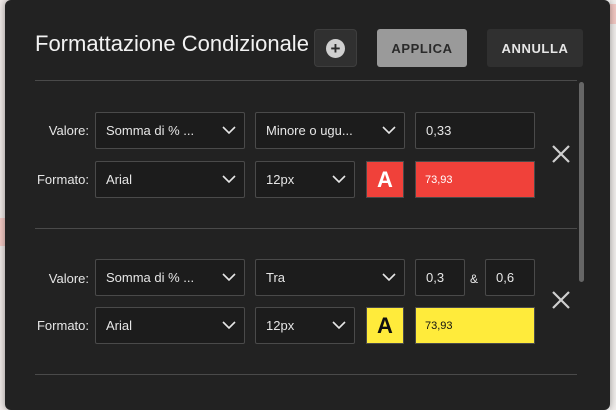 This screenshot has height=410, width=616. I want to click on plus-circle-icon: +, so click(335, 48).